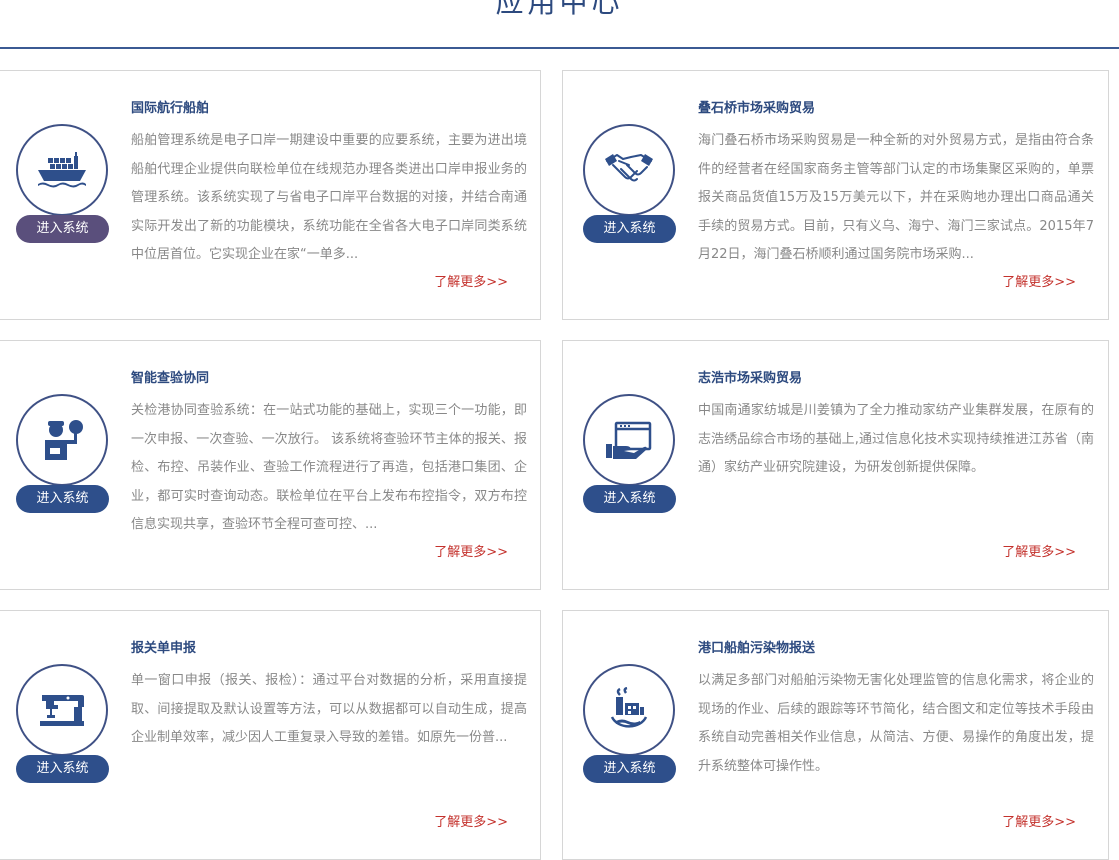 The height and width of the screenshot is (860, 1119). What do you see at coordinates (170, 108) in the screenshot?
I see `card-title: 国际航行船舶` at bounding box center [170, 108].